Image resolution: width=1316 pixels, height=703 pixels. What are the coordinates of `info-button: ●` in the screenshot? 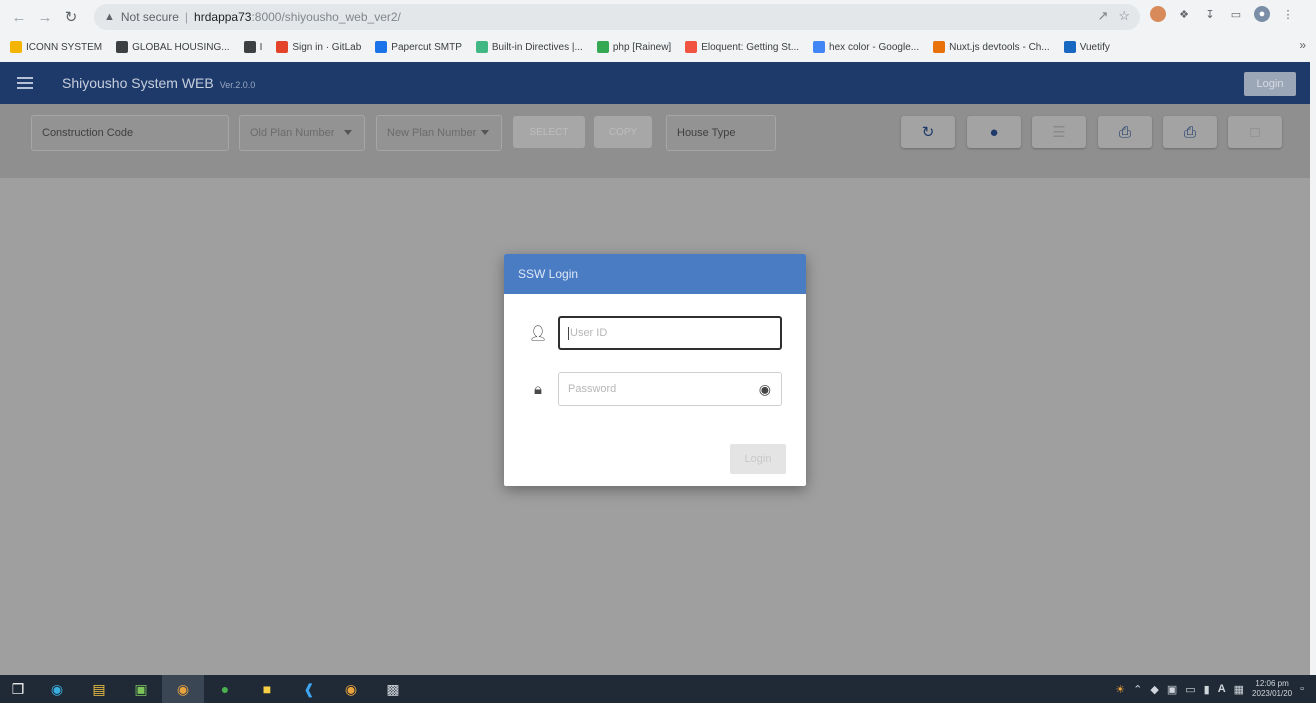 It's located at (994, 132).